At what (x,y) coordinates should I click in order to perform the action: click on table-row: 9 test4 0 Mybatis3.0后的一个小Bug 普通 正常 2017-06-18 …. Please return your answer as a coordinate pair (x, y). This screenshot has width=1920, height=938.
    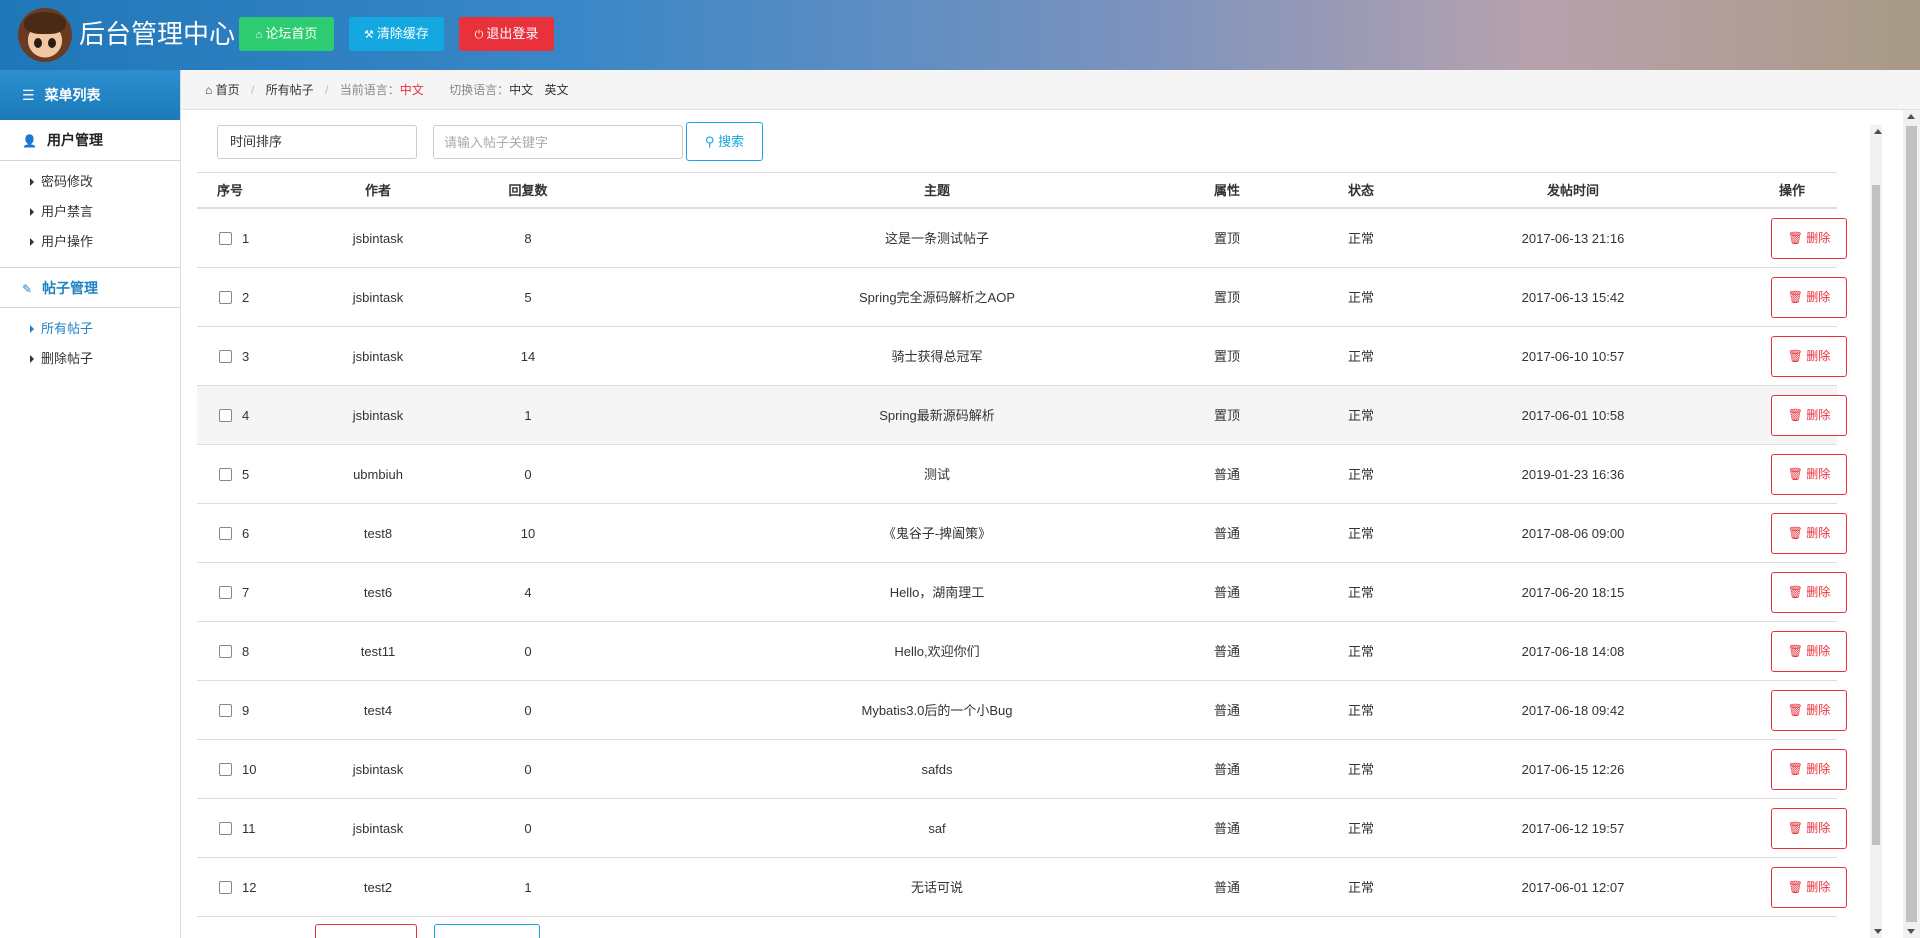
    Looking at the image, I should click on (1022, 710).